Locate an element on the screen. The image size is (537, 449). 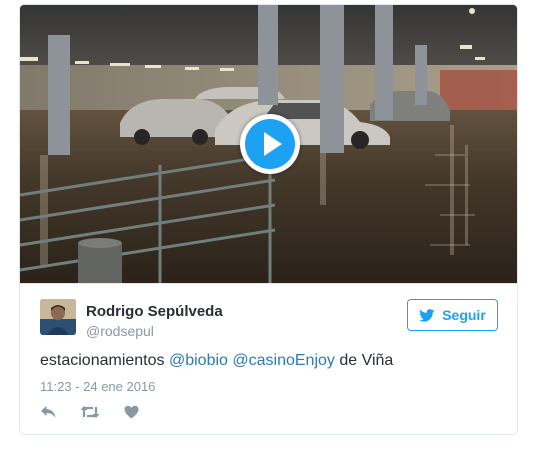
tweet-text-suffix: de Viña is located at coordinates (364, 360).